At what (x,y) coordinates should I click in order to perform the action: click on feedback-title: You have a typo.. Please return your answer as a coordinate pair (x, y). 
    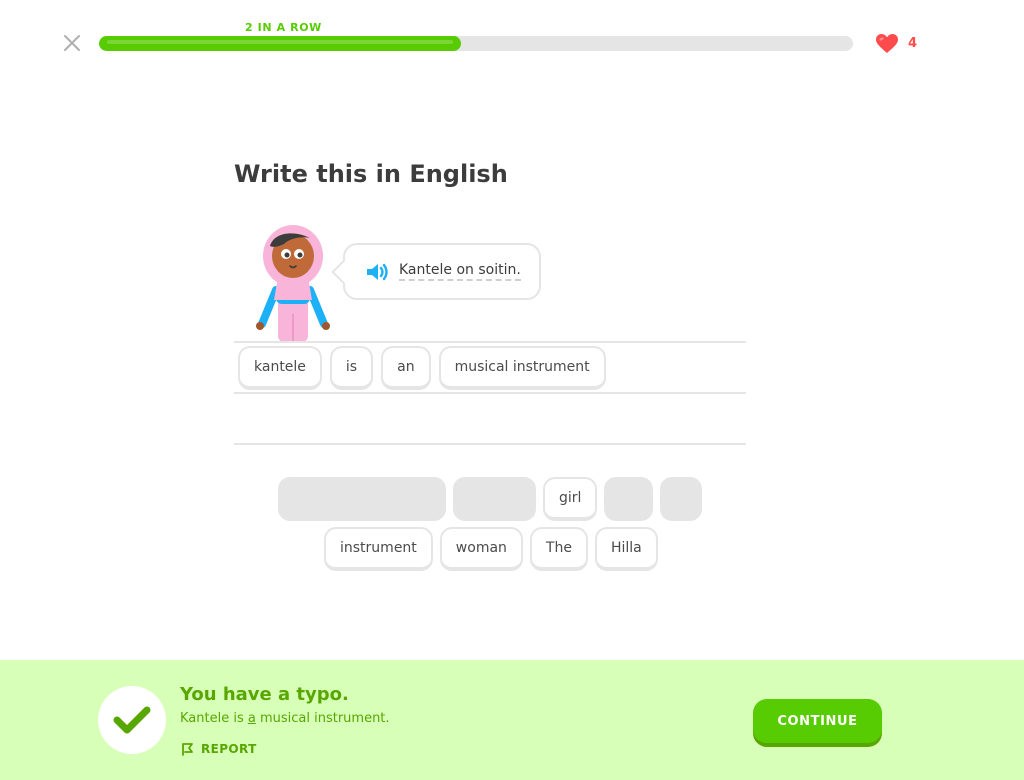
    Looking at the image, I should click on (264, 694).